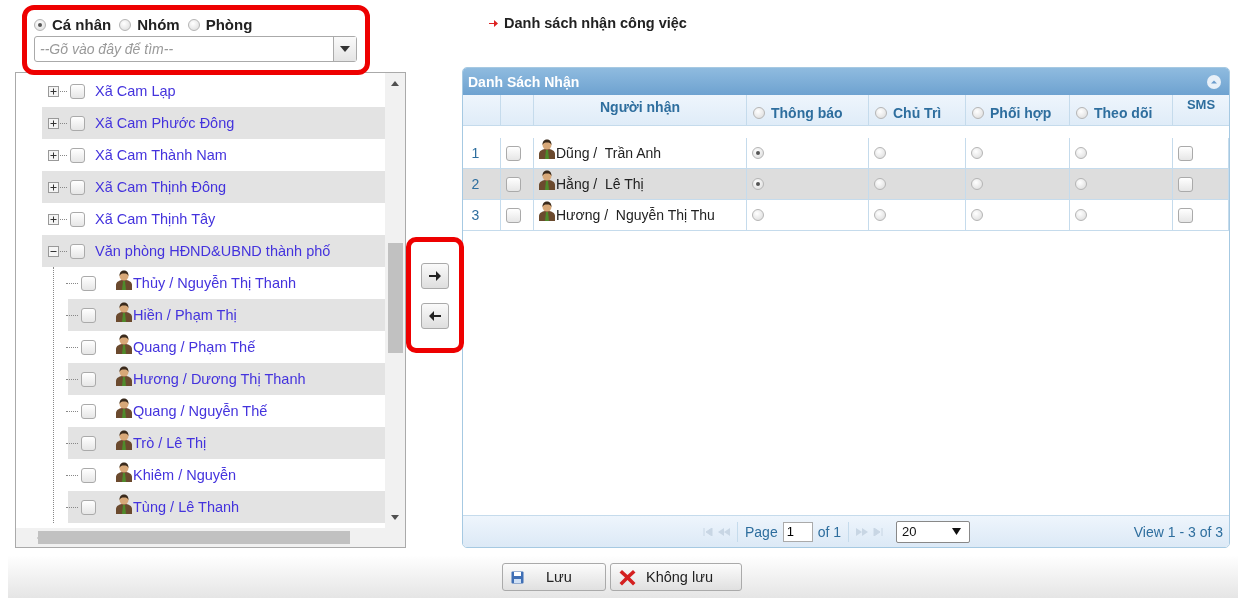 This screenshot has height=598, width=1238. I want to click on column-header: Chủ Trì, so click(917, 113).